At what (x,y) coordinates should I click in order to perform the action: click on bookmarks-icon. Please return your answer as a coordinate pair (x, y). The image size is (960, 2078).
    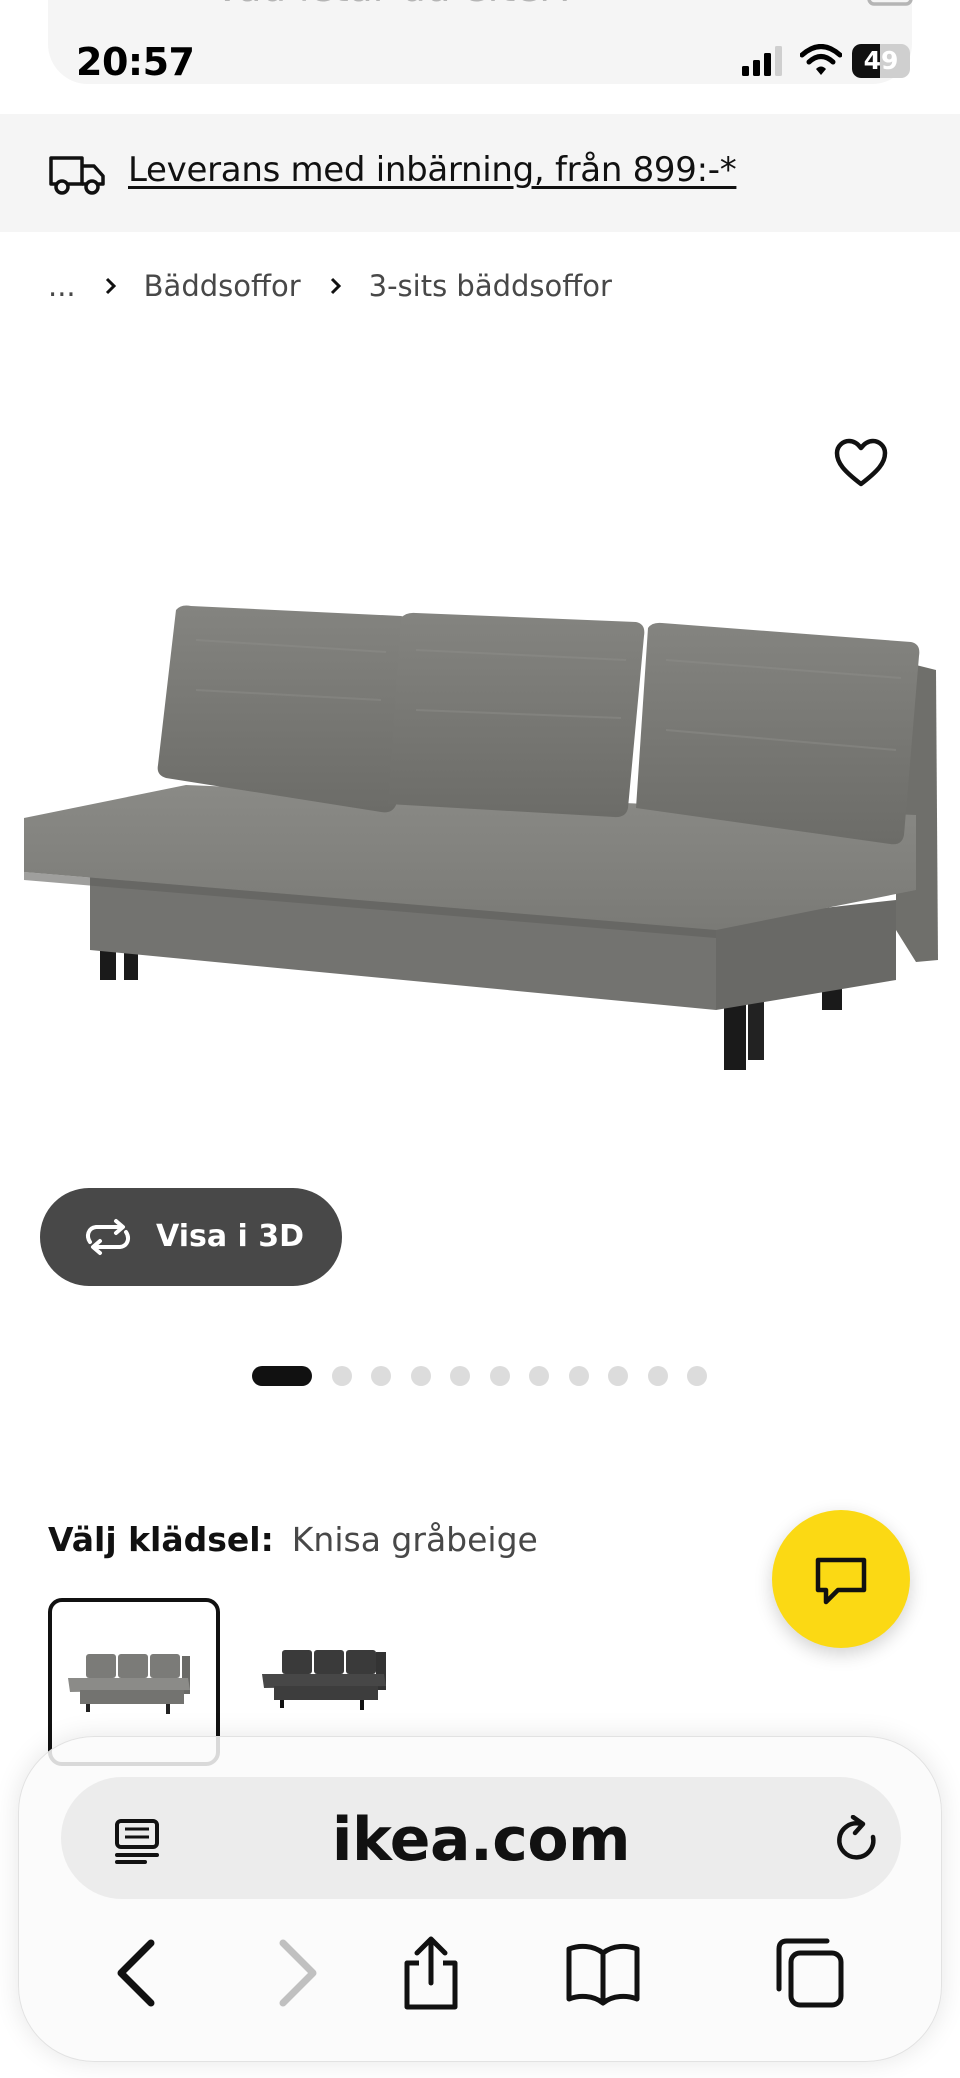
    Looking at the image, I should click on (603, 1973).